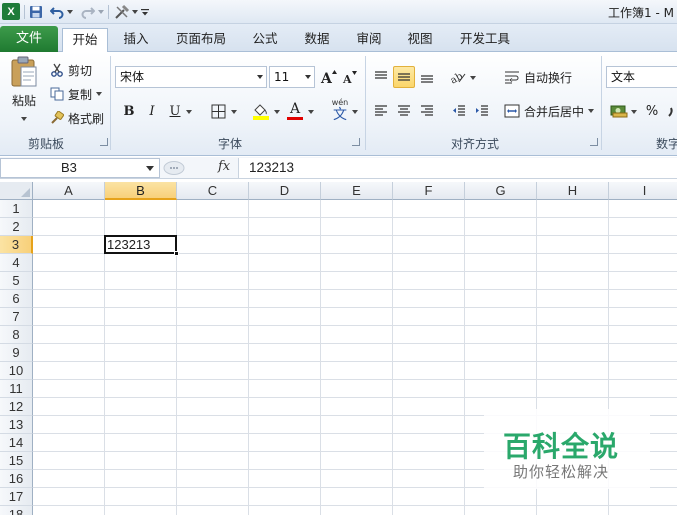  I want to click on row-header-17: 17, so click(16, 497).